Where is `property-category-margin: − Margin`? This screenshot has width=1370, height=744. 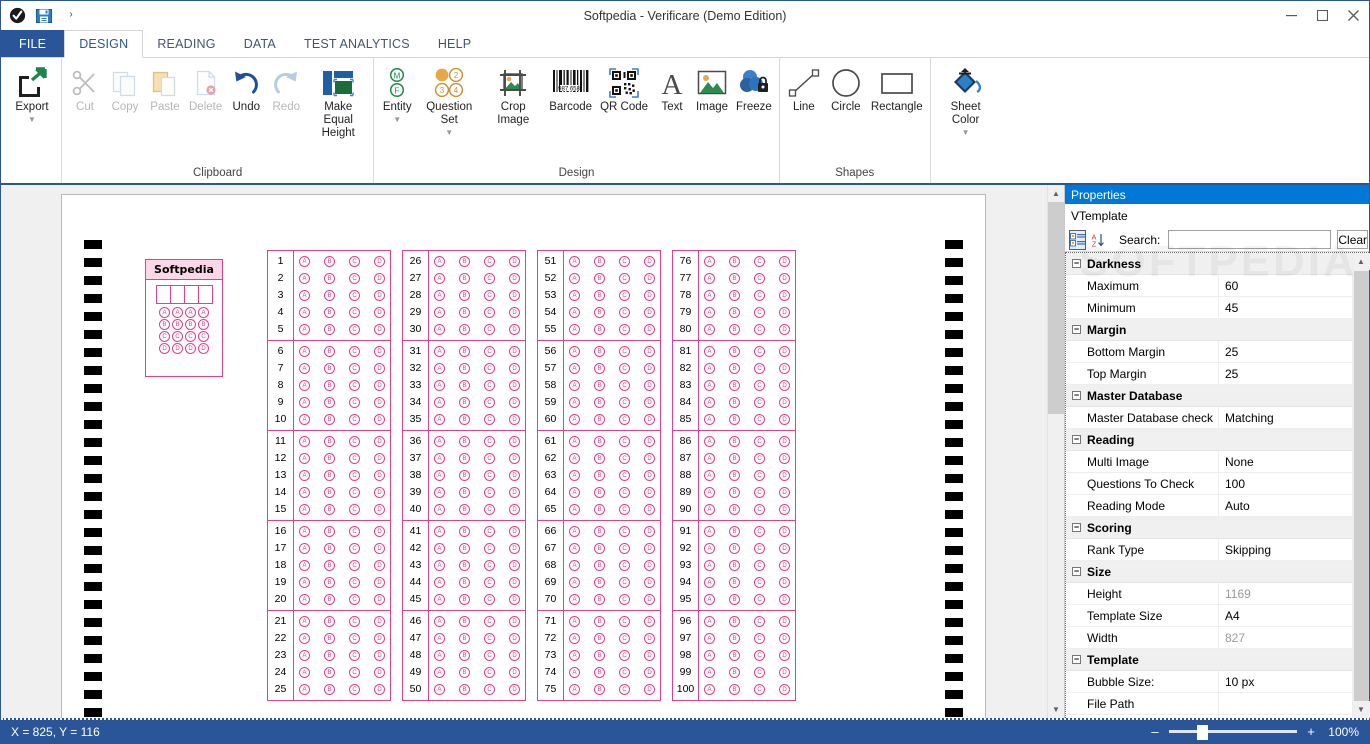 property-category-margin: − Margin is located at coordinates (1209, 330).